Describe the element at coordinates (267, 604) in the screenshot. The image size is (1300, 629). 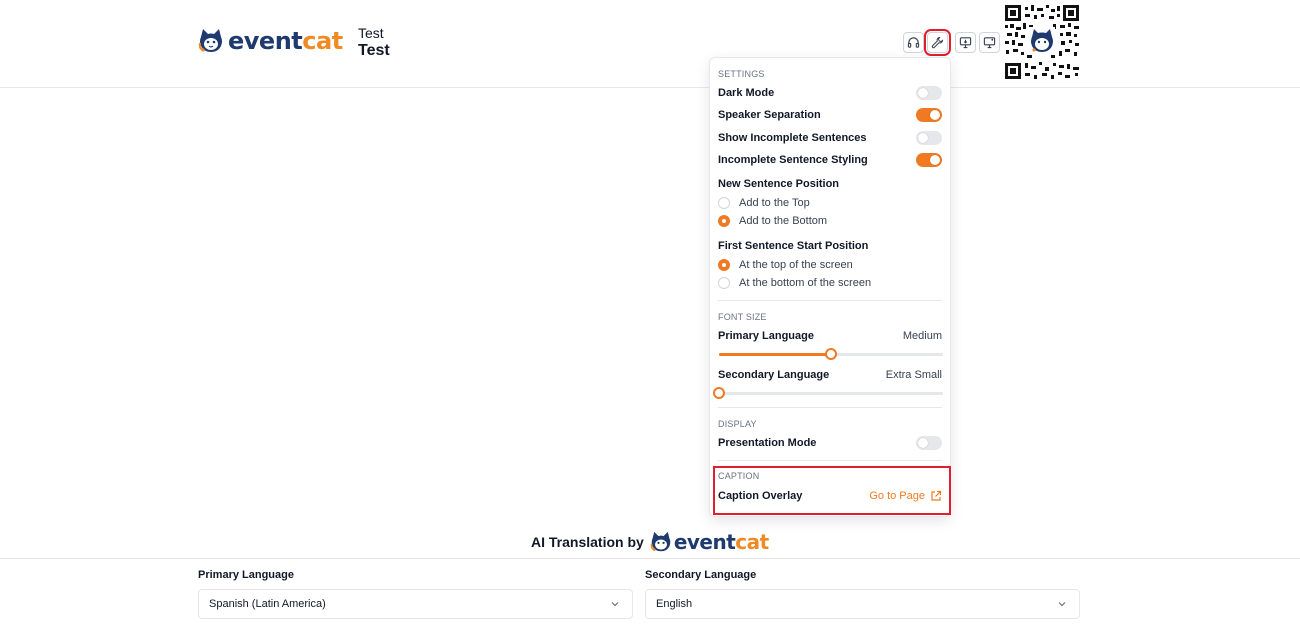
I see `primary-language-value: Spanish (Latin America)` at that location.